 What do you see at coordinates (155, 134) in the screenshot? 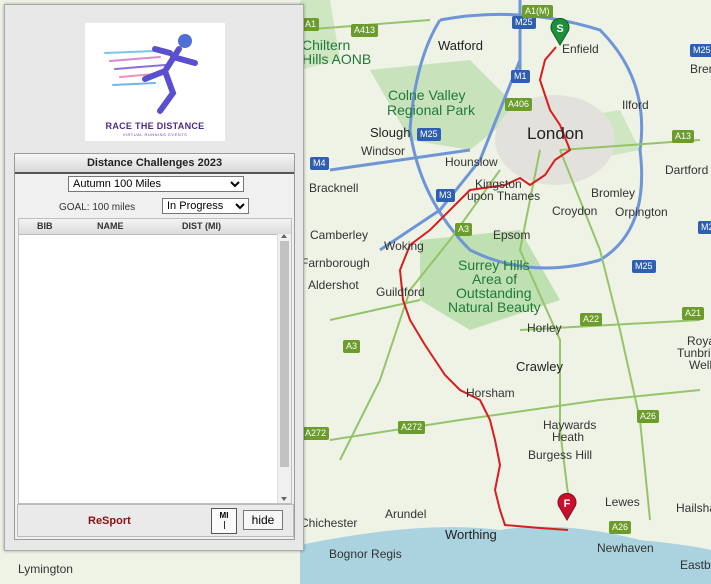
I see `logo-subtitle: VIRTUAL RUNNING EVENTS` at bounding box center [155, 134].